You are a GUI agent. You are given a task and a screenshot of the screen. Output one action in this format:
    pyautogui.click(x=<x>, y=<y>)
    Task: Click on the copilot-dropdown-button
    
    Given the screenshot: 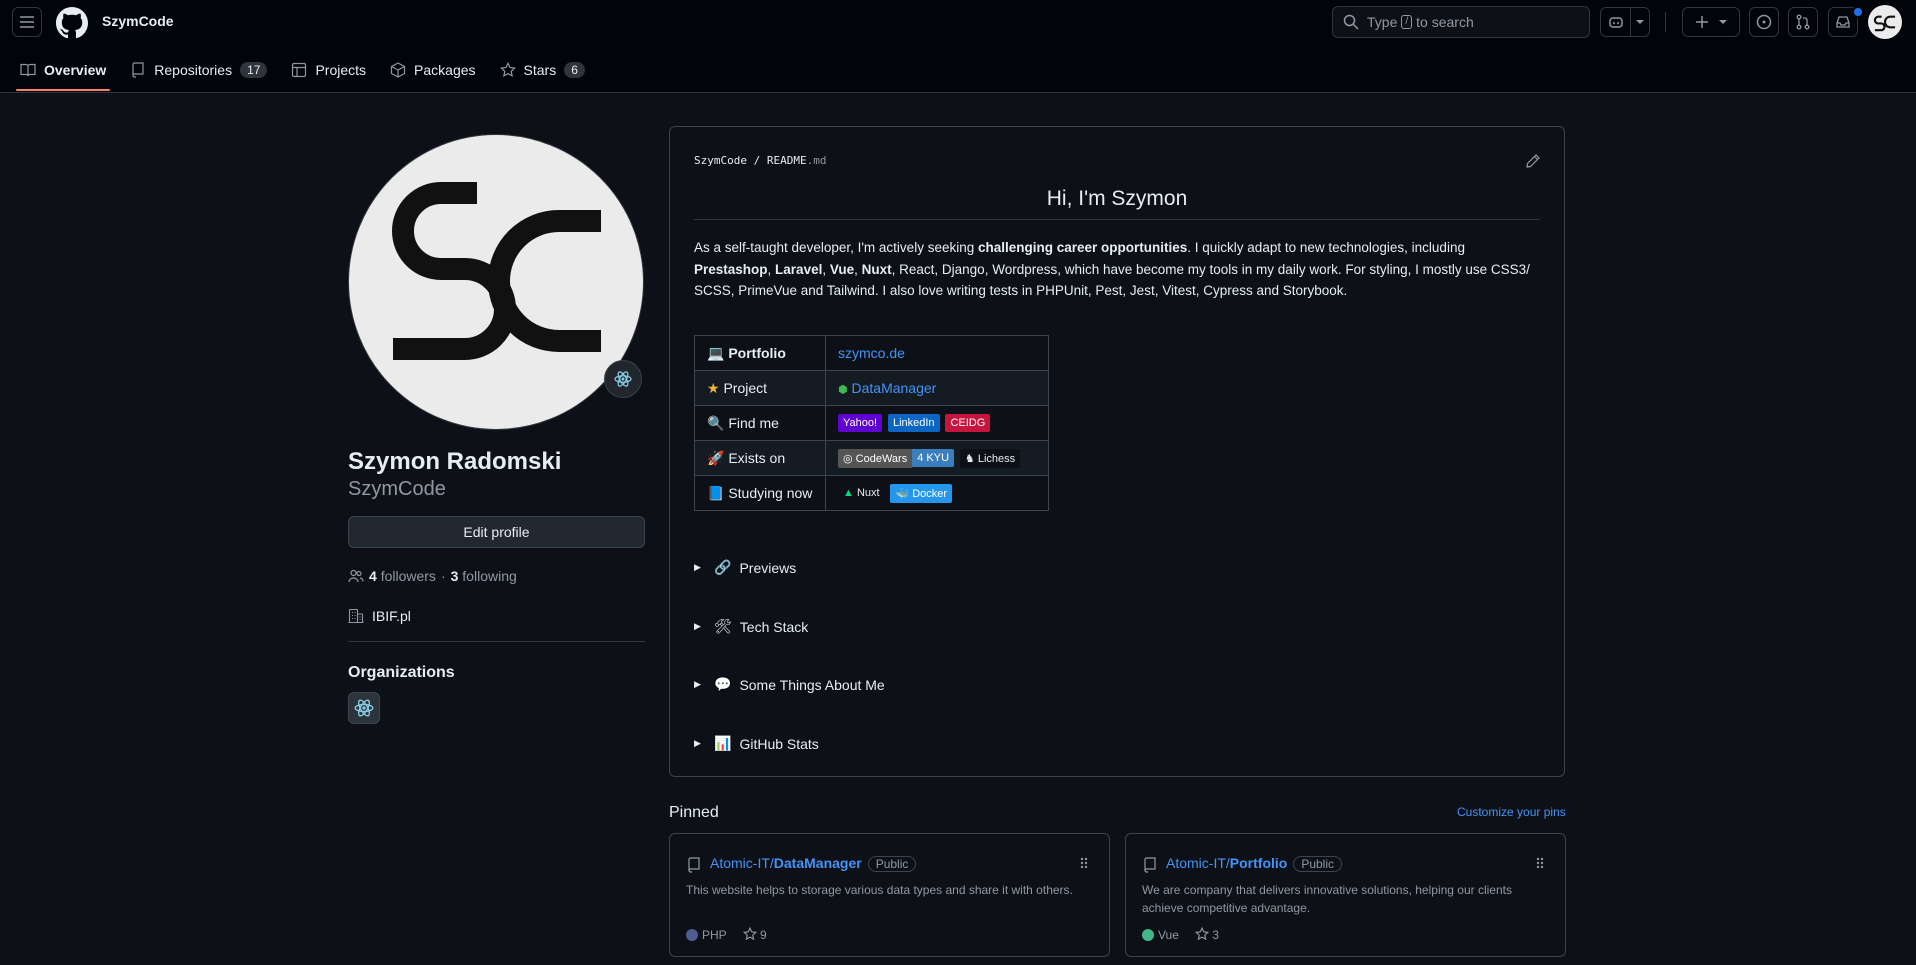 What is the action you would take?
    pyautogui.click(x=1640, y=22)
    